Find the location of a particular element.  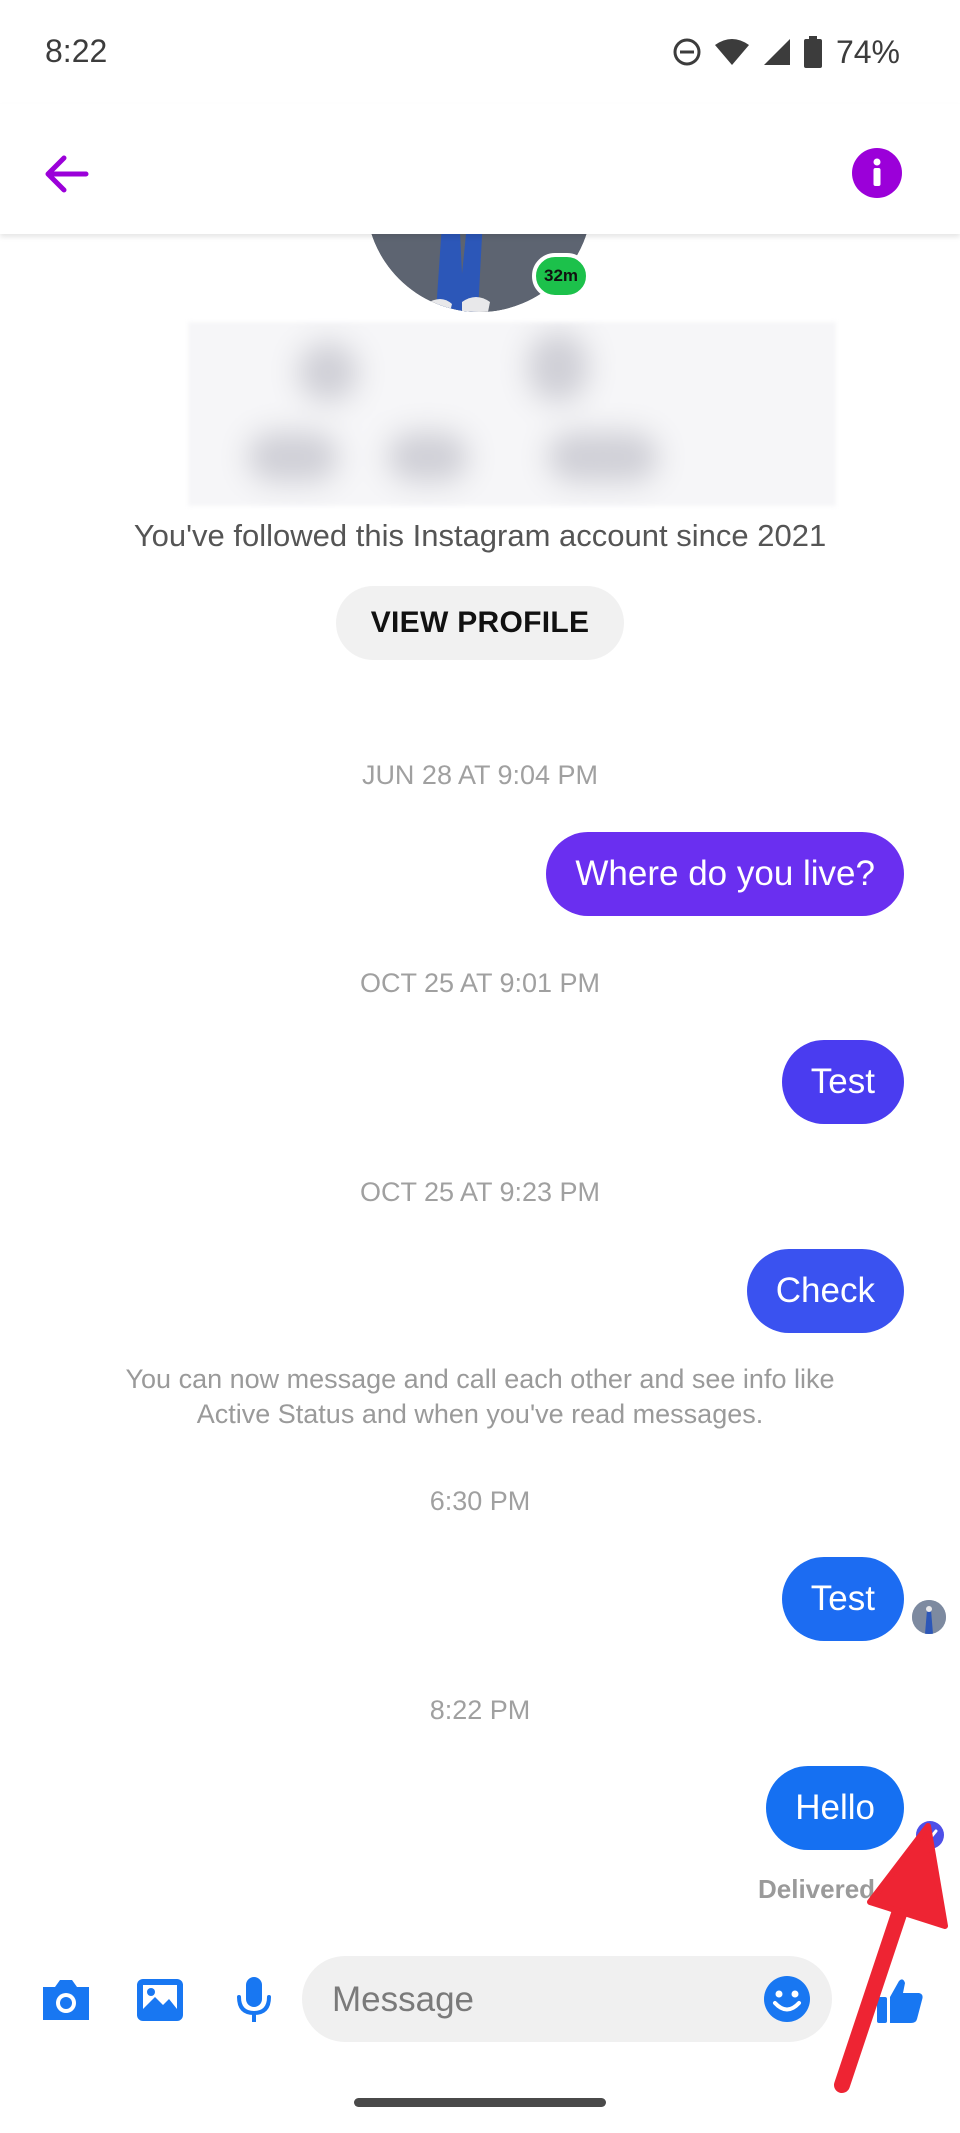

status-bar: 8:22 74% is located at coordinates (480, 52).